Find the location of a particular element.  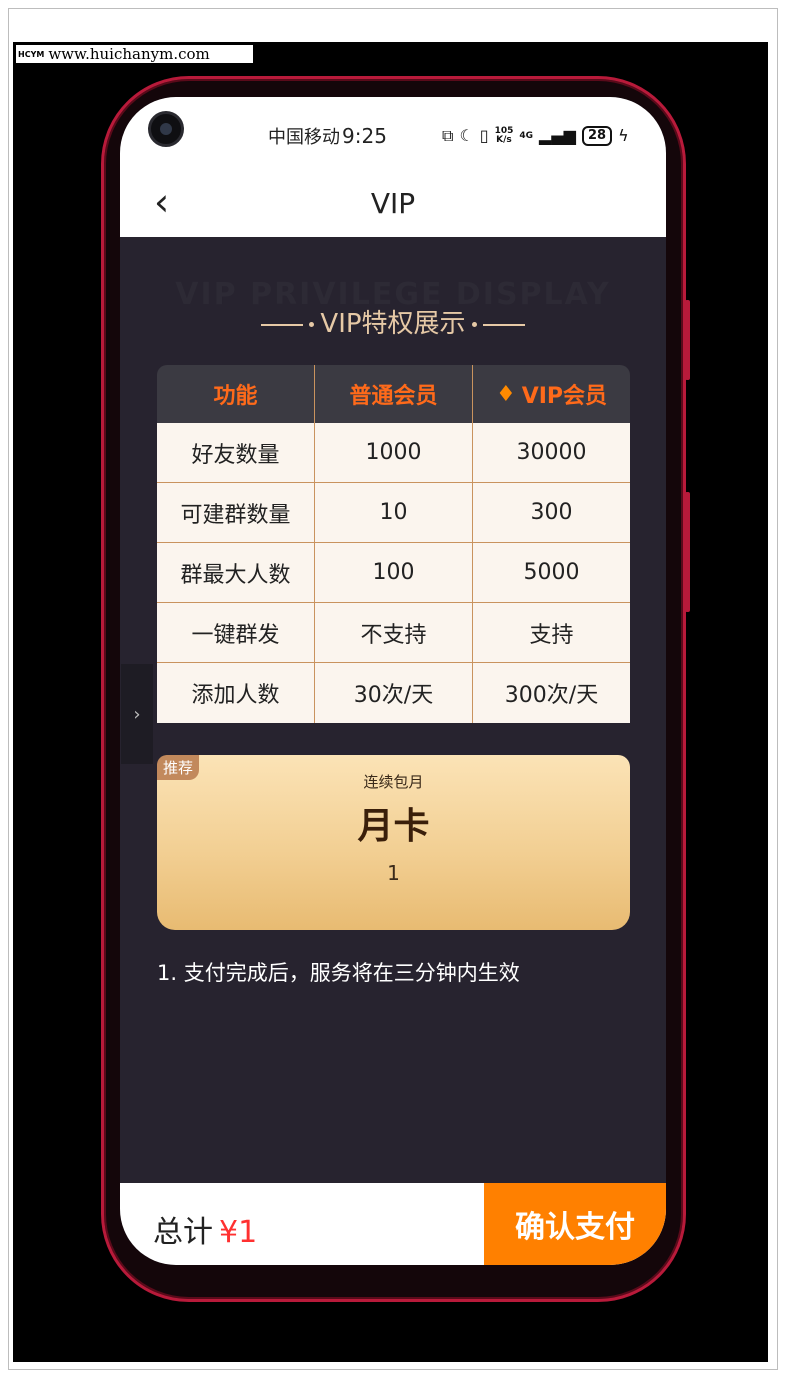

total: 总计 ¥1 is located at coordinates (205, 1229).